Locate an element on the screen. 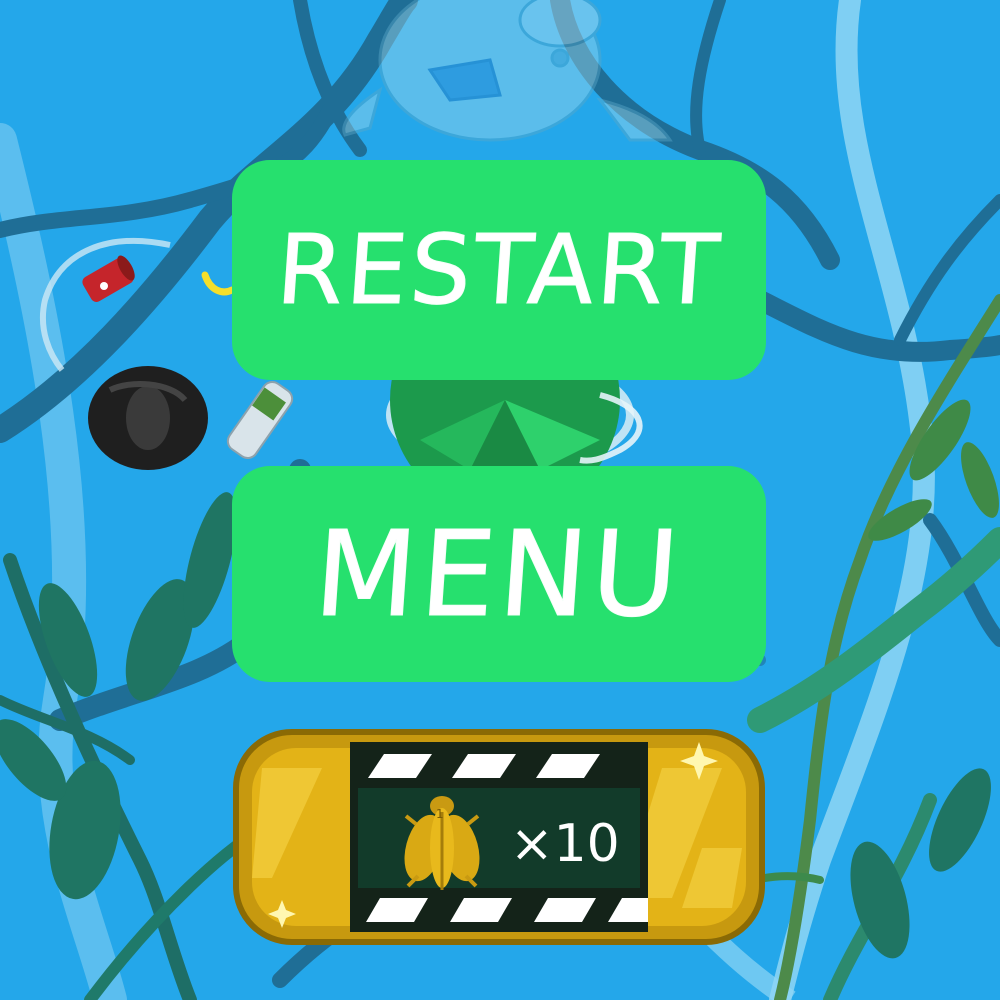  menu-button: MENU is located at coordinates (499, 574).